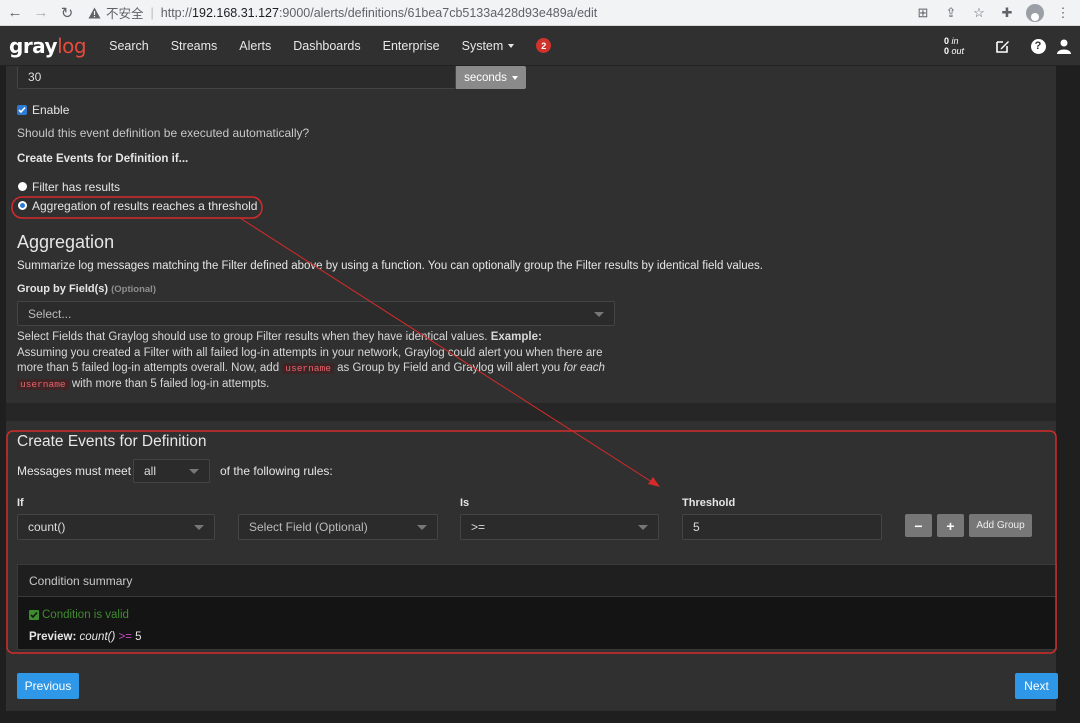 The height and width of the screenshot is (723, 1080). Describe the element at coordinates (53, 637) in the screenshot. I see `preview-label: Preview:` at that location.